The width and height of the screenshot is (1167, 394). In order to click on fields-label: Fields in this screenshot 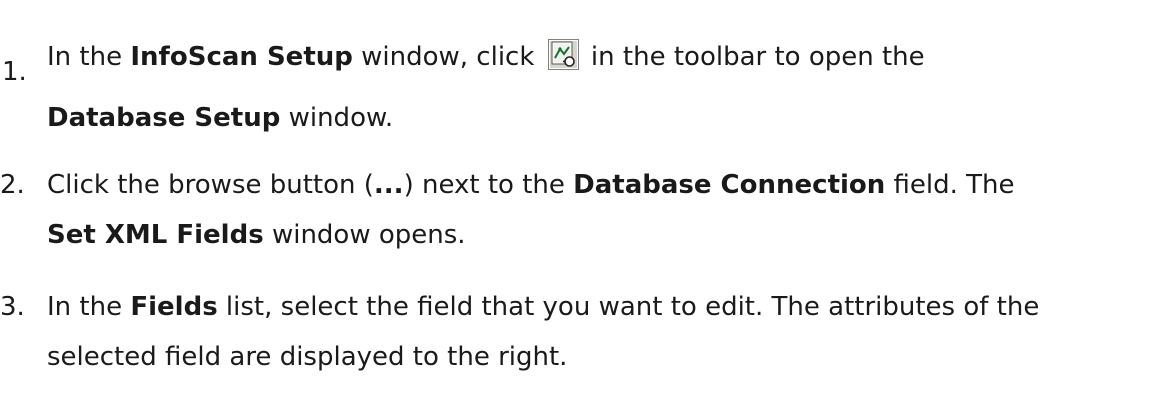, I will do `click(174, 307)`.